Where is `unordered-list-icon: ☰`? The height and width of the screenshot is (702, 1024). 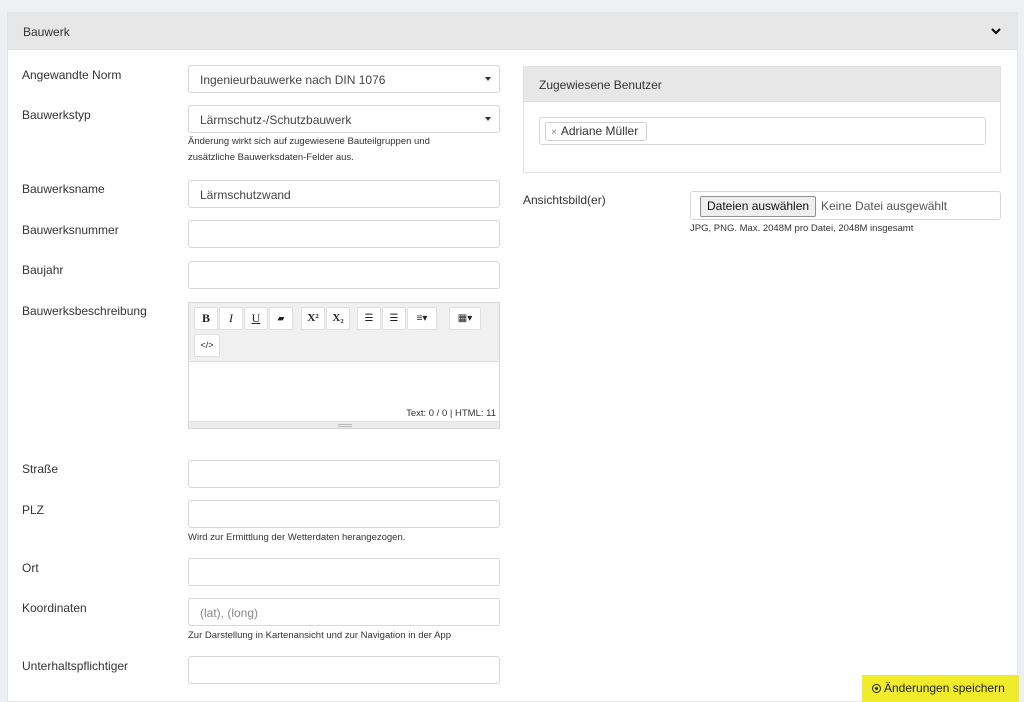 unordered-list-icon: ☰ is located at coordinates (369, 318).